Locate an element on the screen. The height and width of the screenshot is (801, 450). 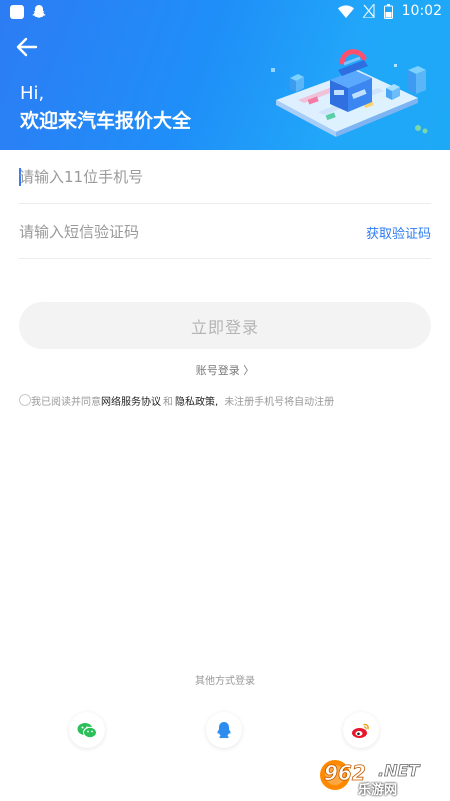
battery-icon is located at coordinates (388, 11).